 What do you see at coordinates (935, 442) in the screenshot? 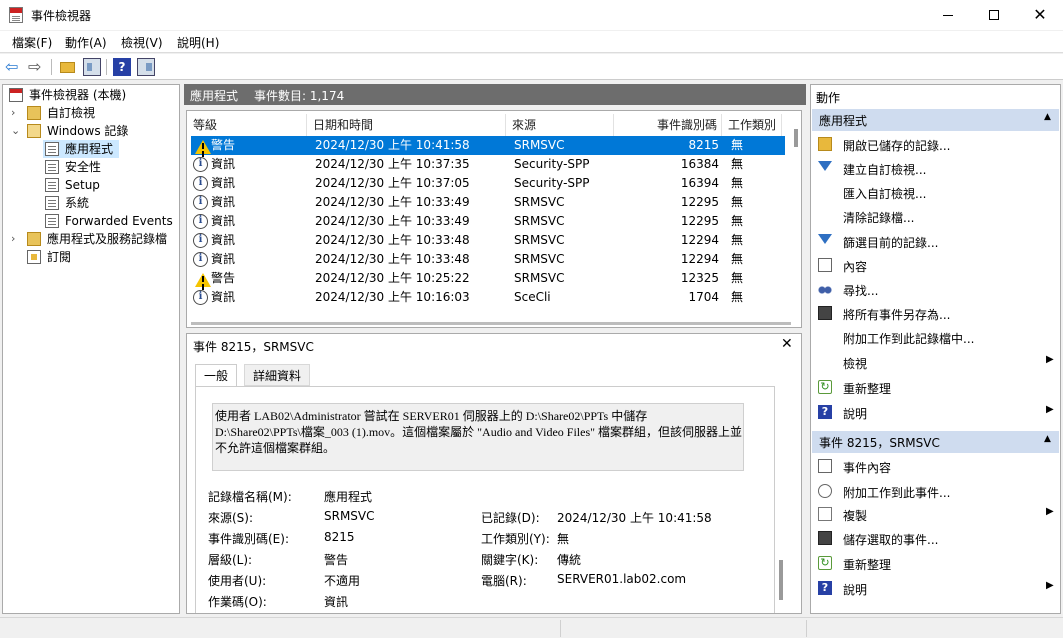
I see `actions-section-event: 事件 8215，SRMSVC ▲` at bounding box center [935, 442].